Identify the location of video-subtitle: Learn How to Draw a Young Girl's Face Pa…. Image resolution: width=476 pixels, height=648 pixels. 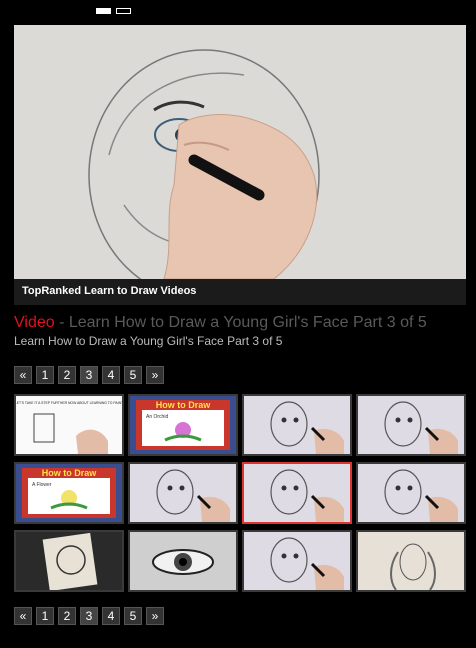
(148, 341).